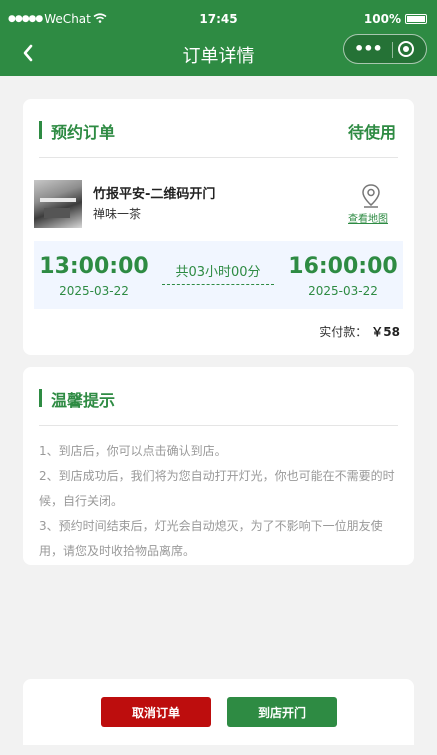 This screenshot has width=437, height=755. I want to click on tips-header: 温馨提示, so click(218, 405).